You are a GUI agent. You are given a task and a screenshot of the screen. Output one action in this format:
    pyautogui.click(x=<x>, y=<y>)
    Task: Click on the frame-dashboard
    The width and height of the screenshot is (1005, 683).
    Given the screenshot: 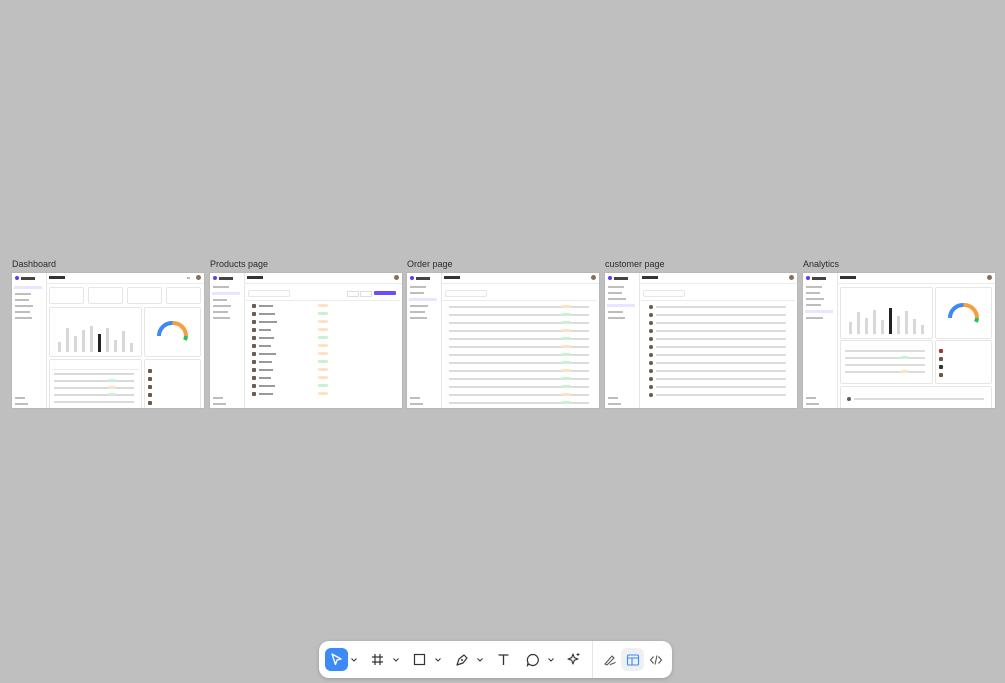 What is the action you would take?
    pyautogui.click(x=108, y=340)
    